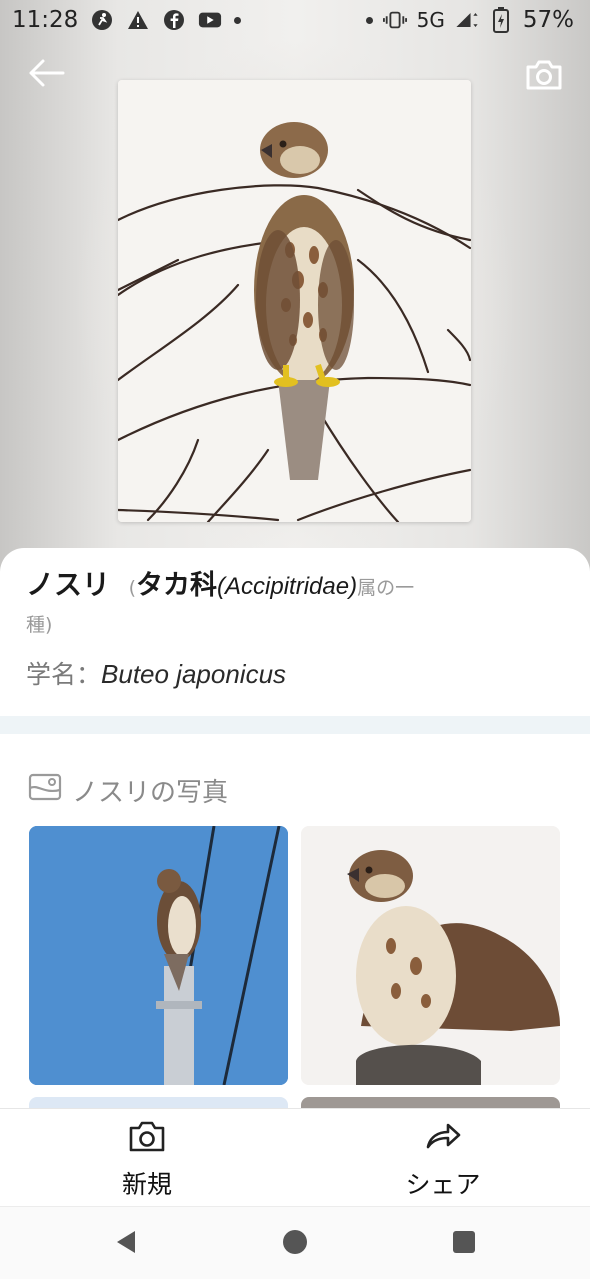  I want to click on signal-icon, so click(467, 20).